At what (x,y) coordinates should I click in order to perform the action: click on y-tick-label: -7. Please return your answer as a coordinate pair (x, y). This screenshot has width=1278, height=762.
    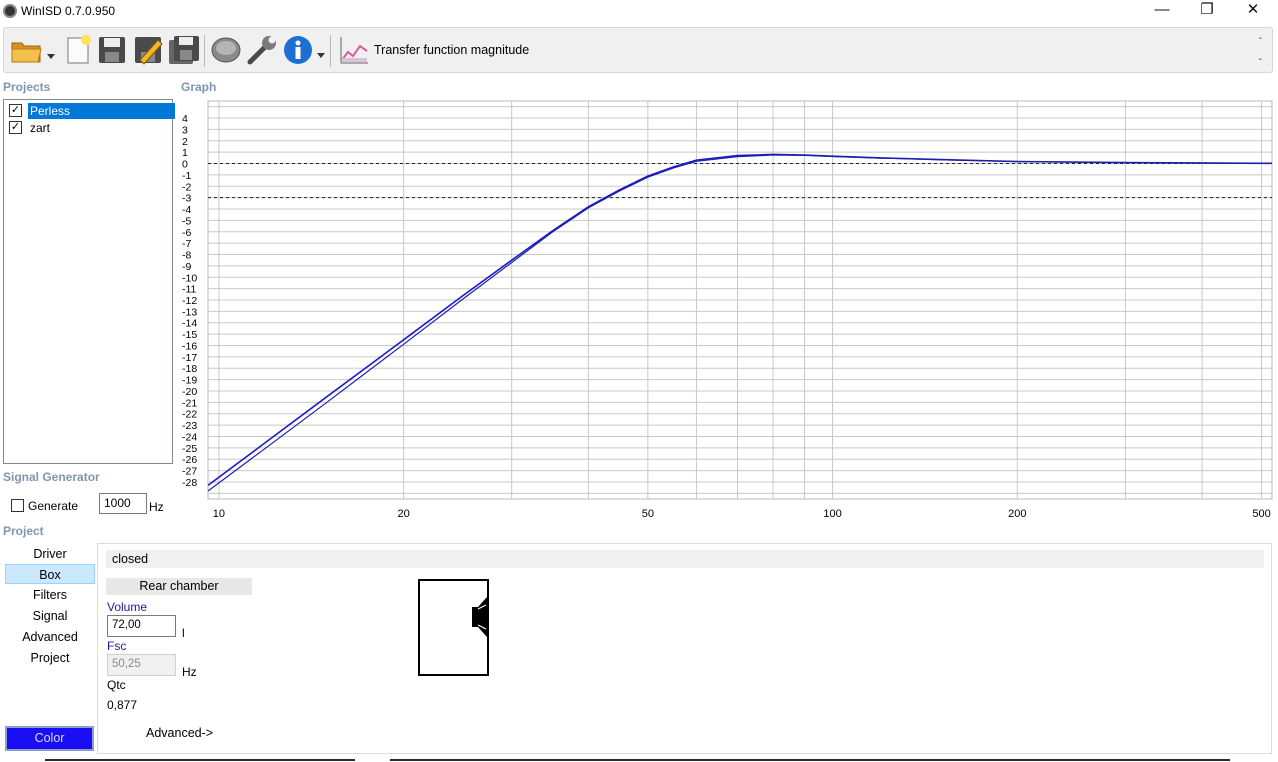
    Looking at the image, I should click on (186, 244).